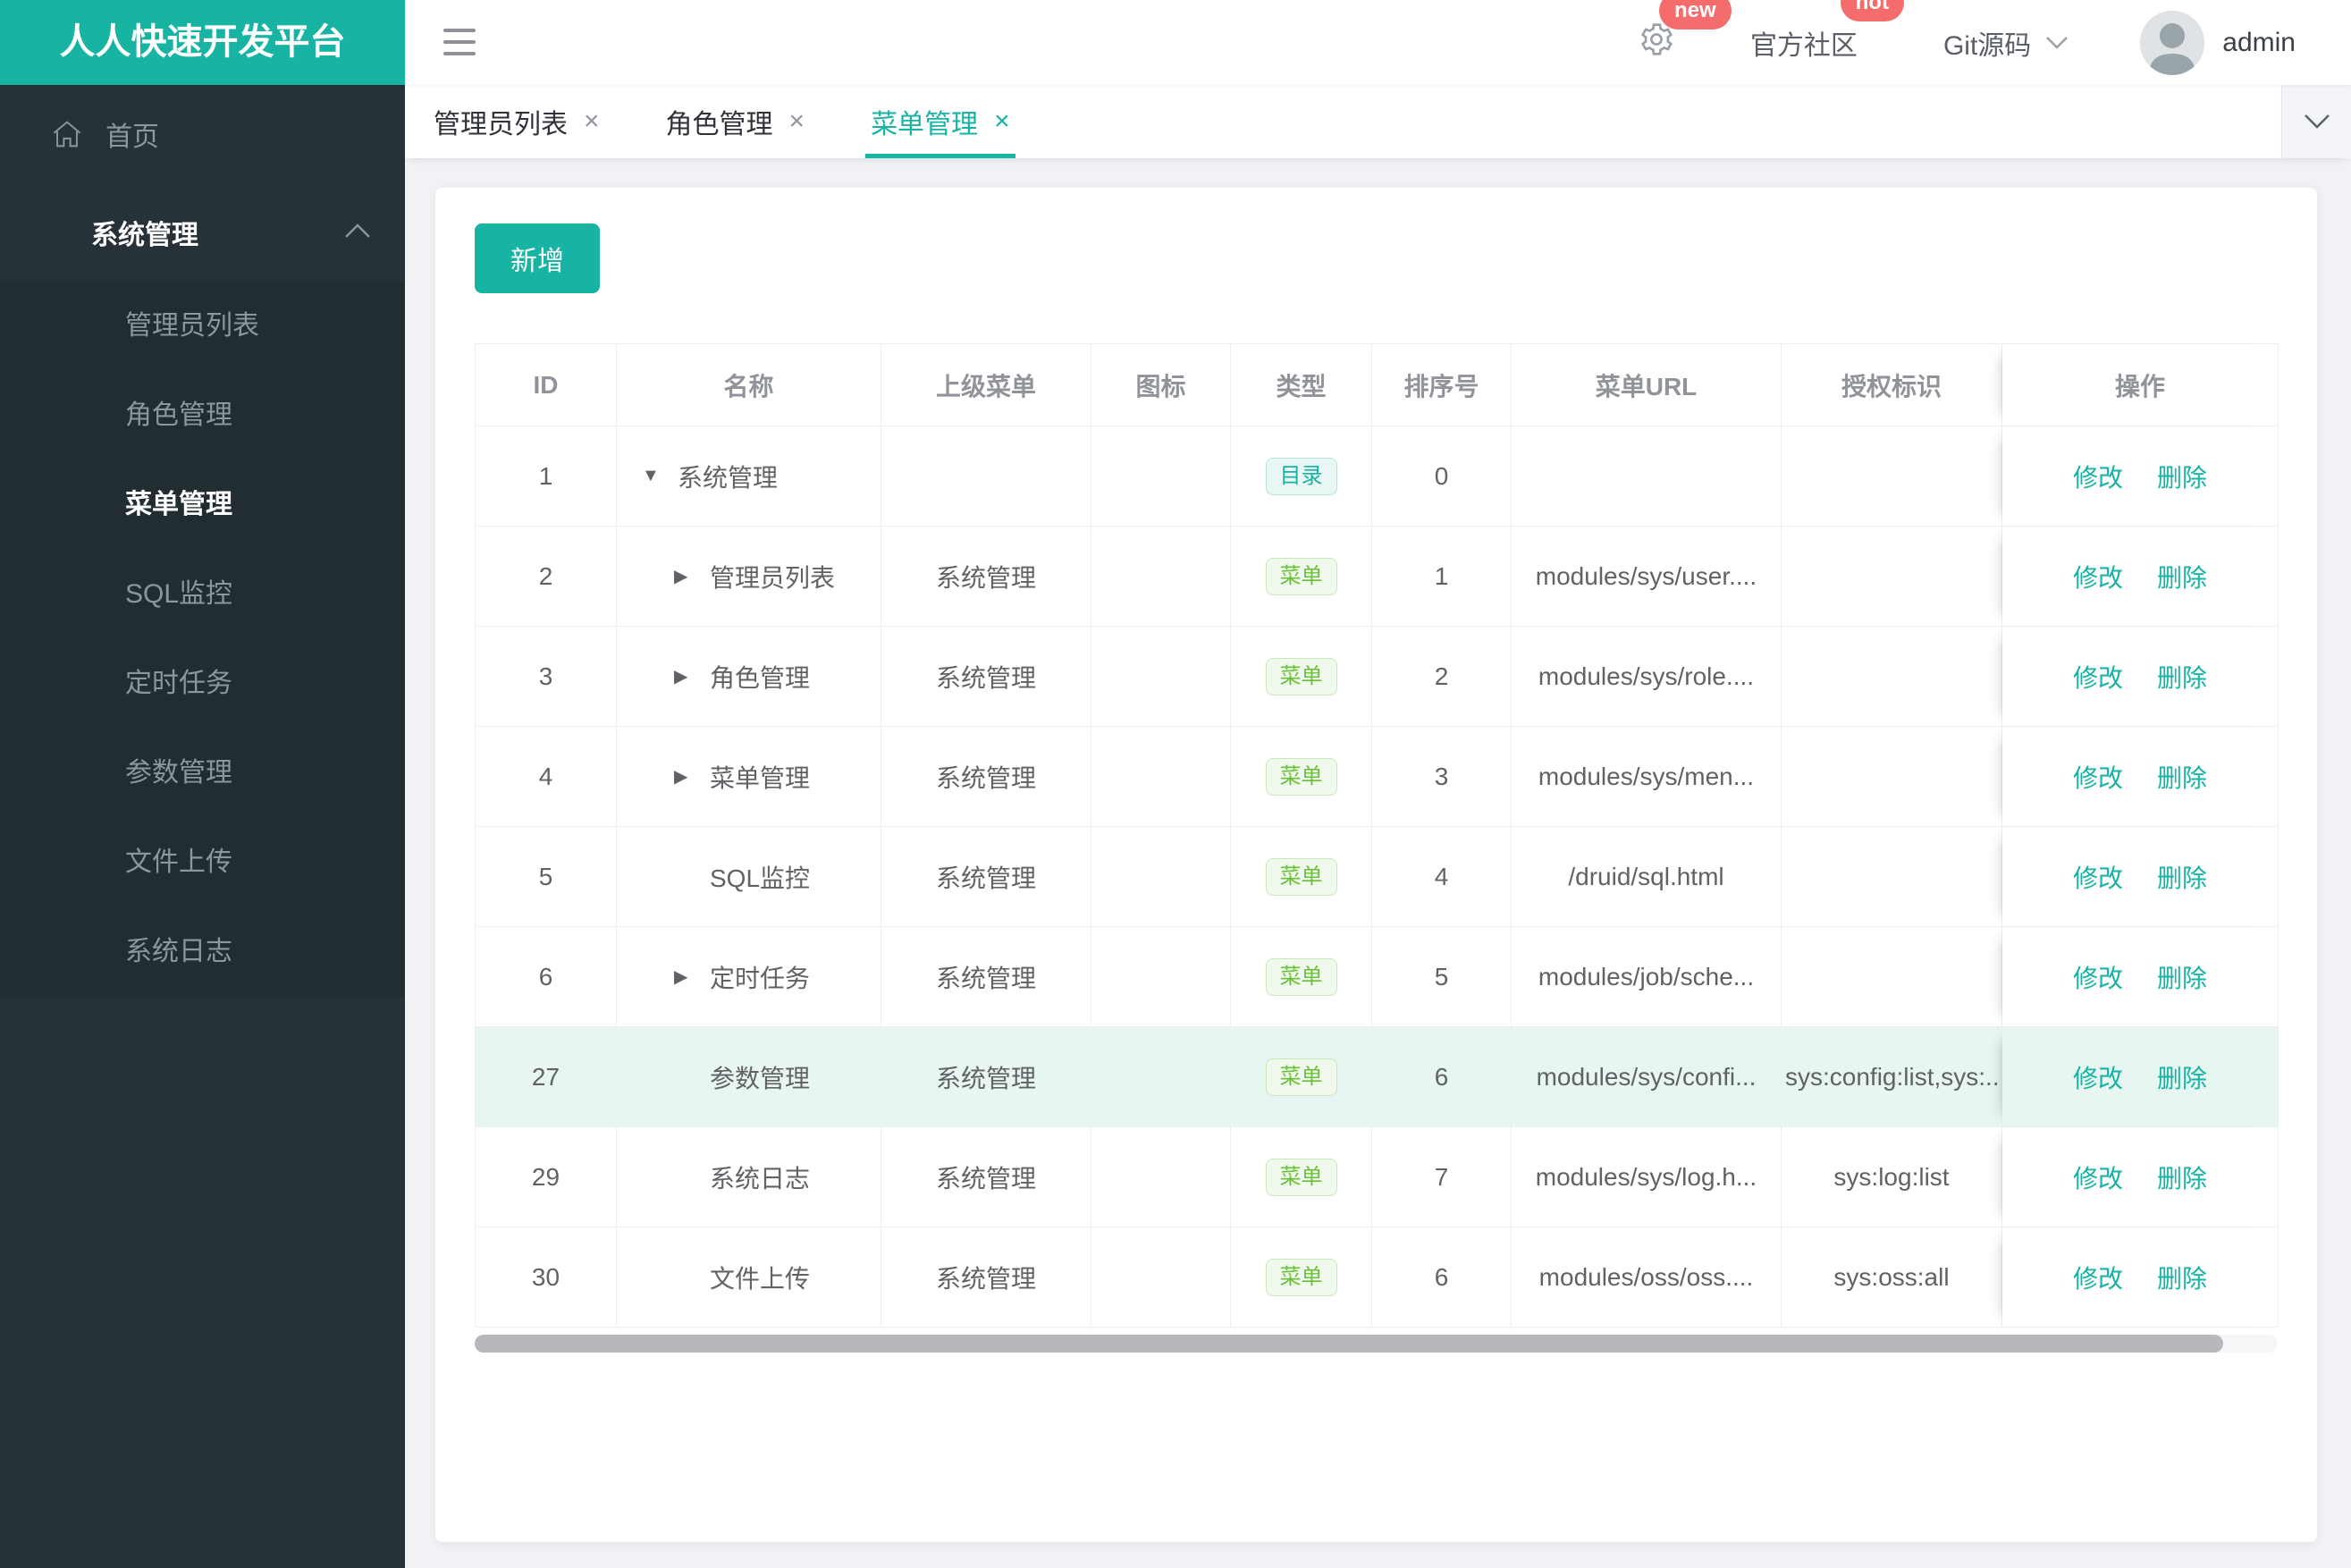 This screenshot has width=2351, height=1568. What do you see at coordinates (660, 476) in the screenshot?
I see `tree-collapse-icon: ▼` at bounding box center [660, 476].